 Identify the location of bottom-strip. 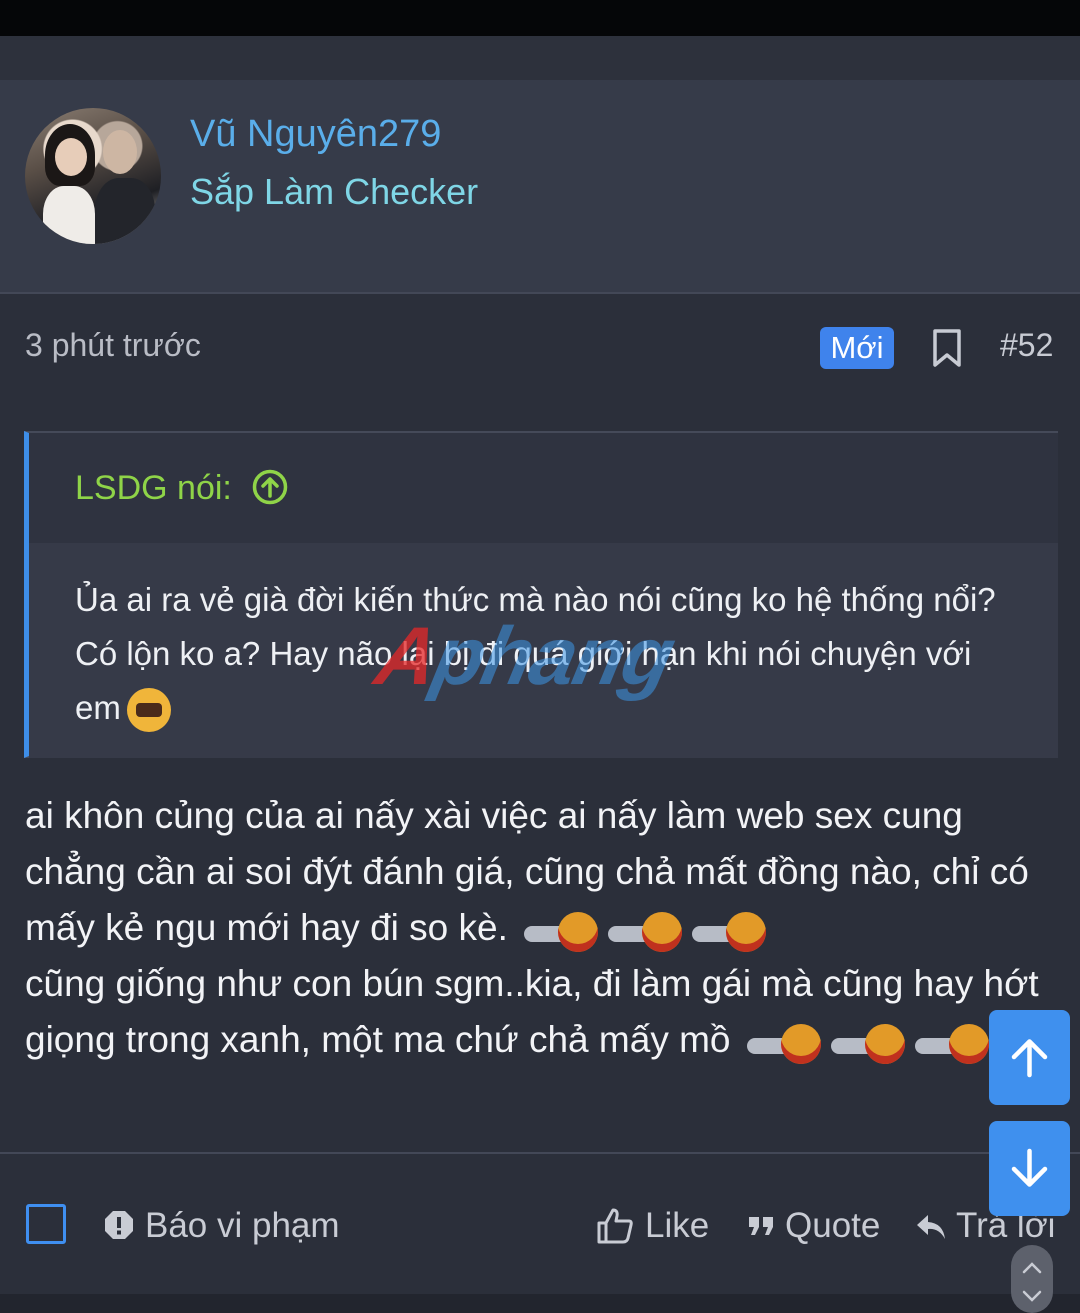
(540, 1303).